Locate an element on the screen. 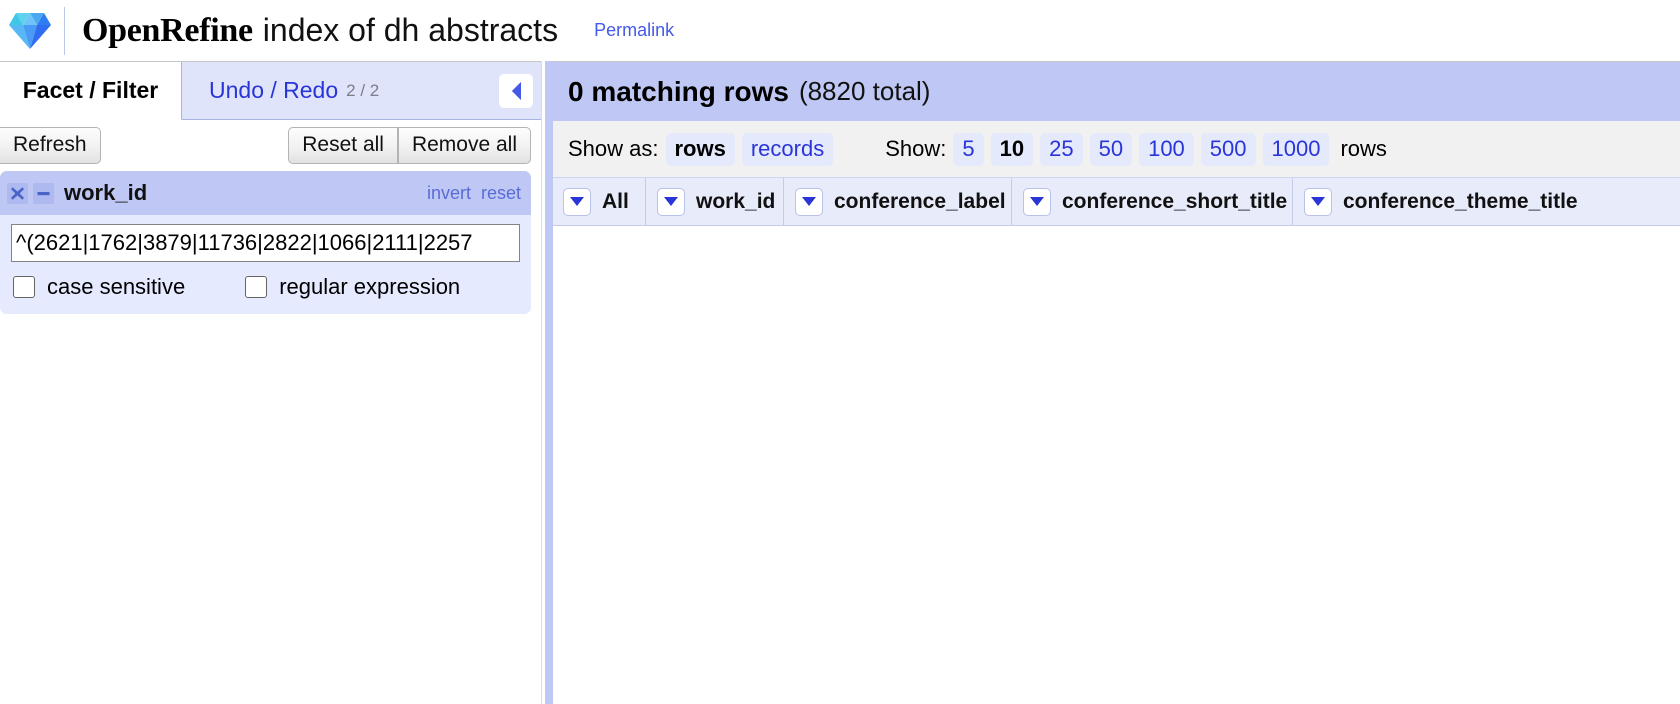  facet-title: work_id is located at coordinates (106, 192).